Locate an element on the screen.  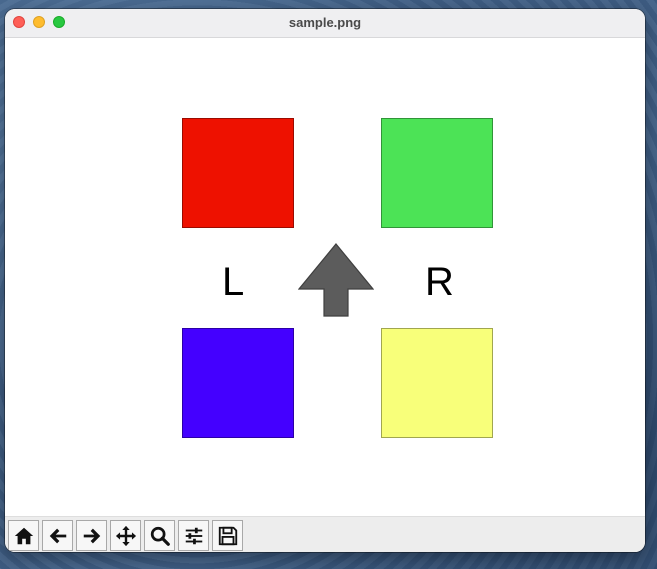
arrow-left-icon is located at coordinates (57, 535).